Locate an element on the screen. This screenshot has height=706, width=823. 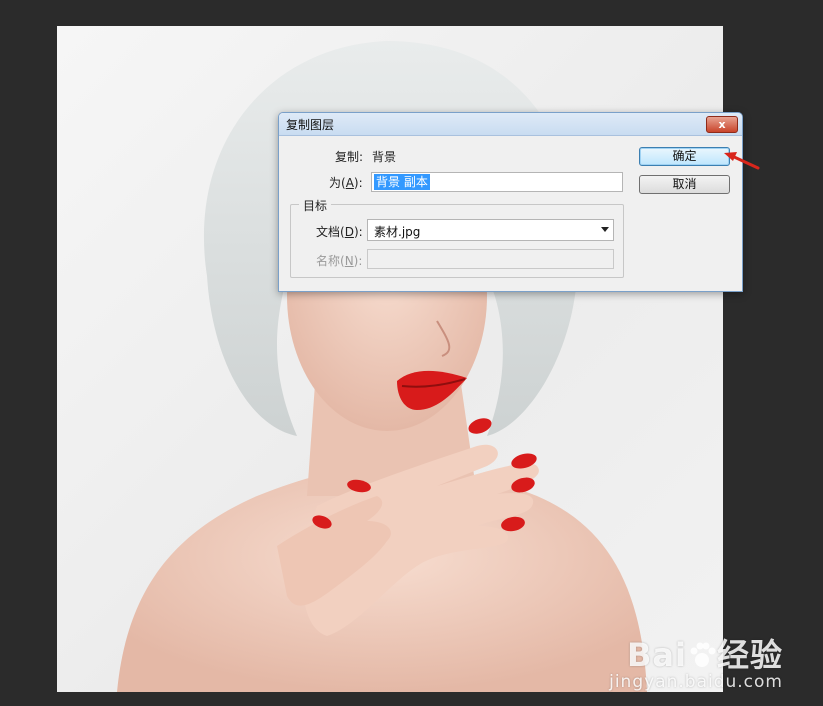
document-label: 文档(D): is located at coordinates (339, 231).